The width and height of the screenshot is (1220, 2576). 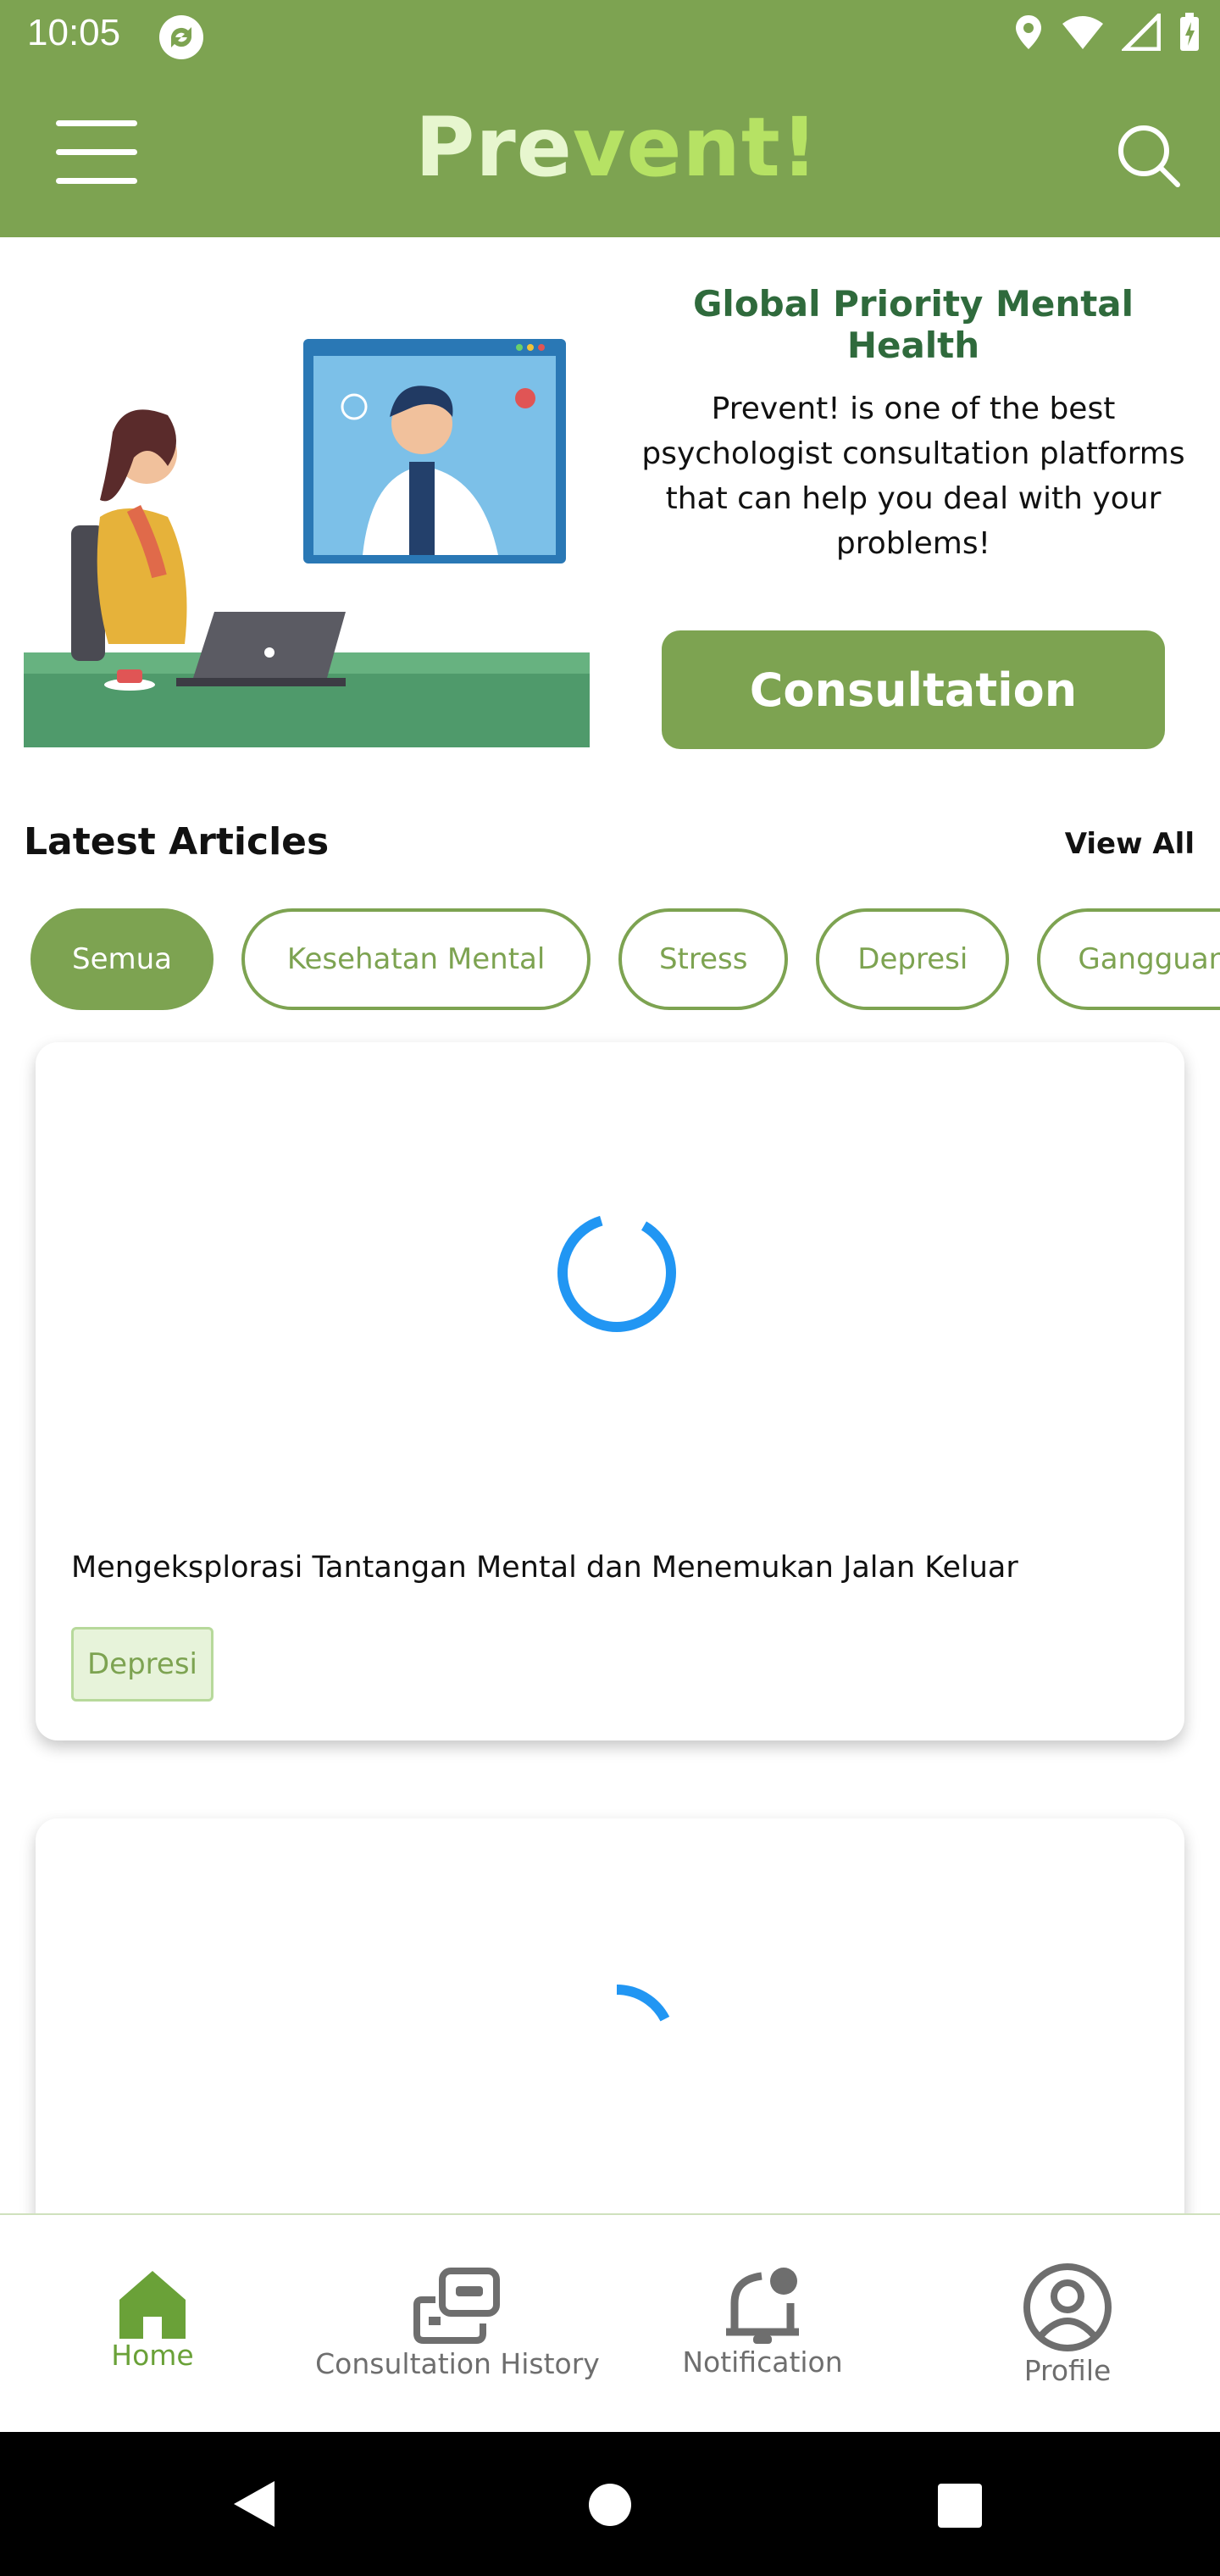 What do you see at coordinates (610, 35) in the screenshot?
I see `status-bar: 10:05` at bounding box center [610, 35].